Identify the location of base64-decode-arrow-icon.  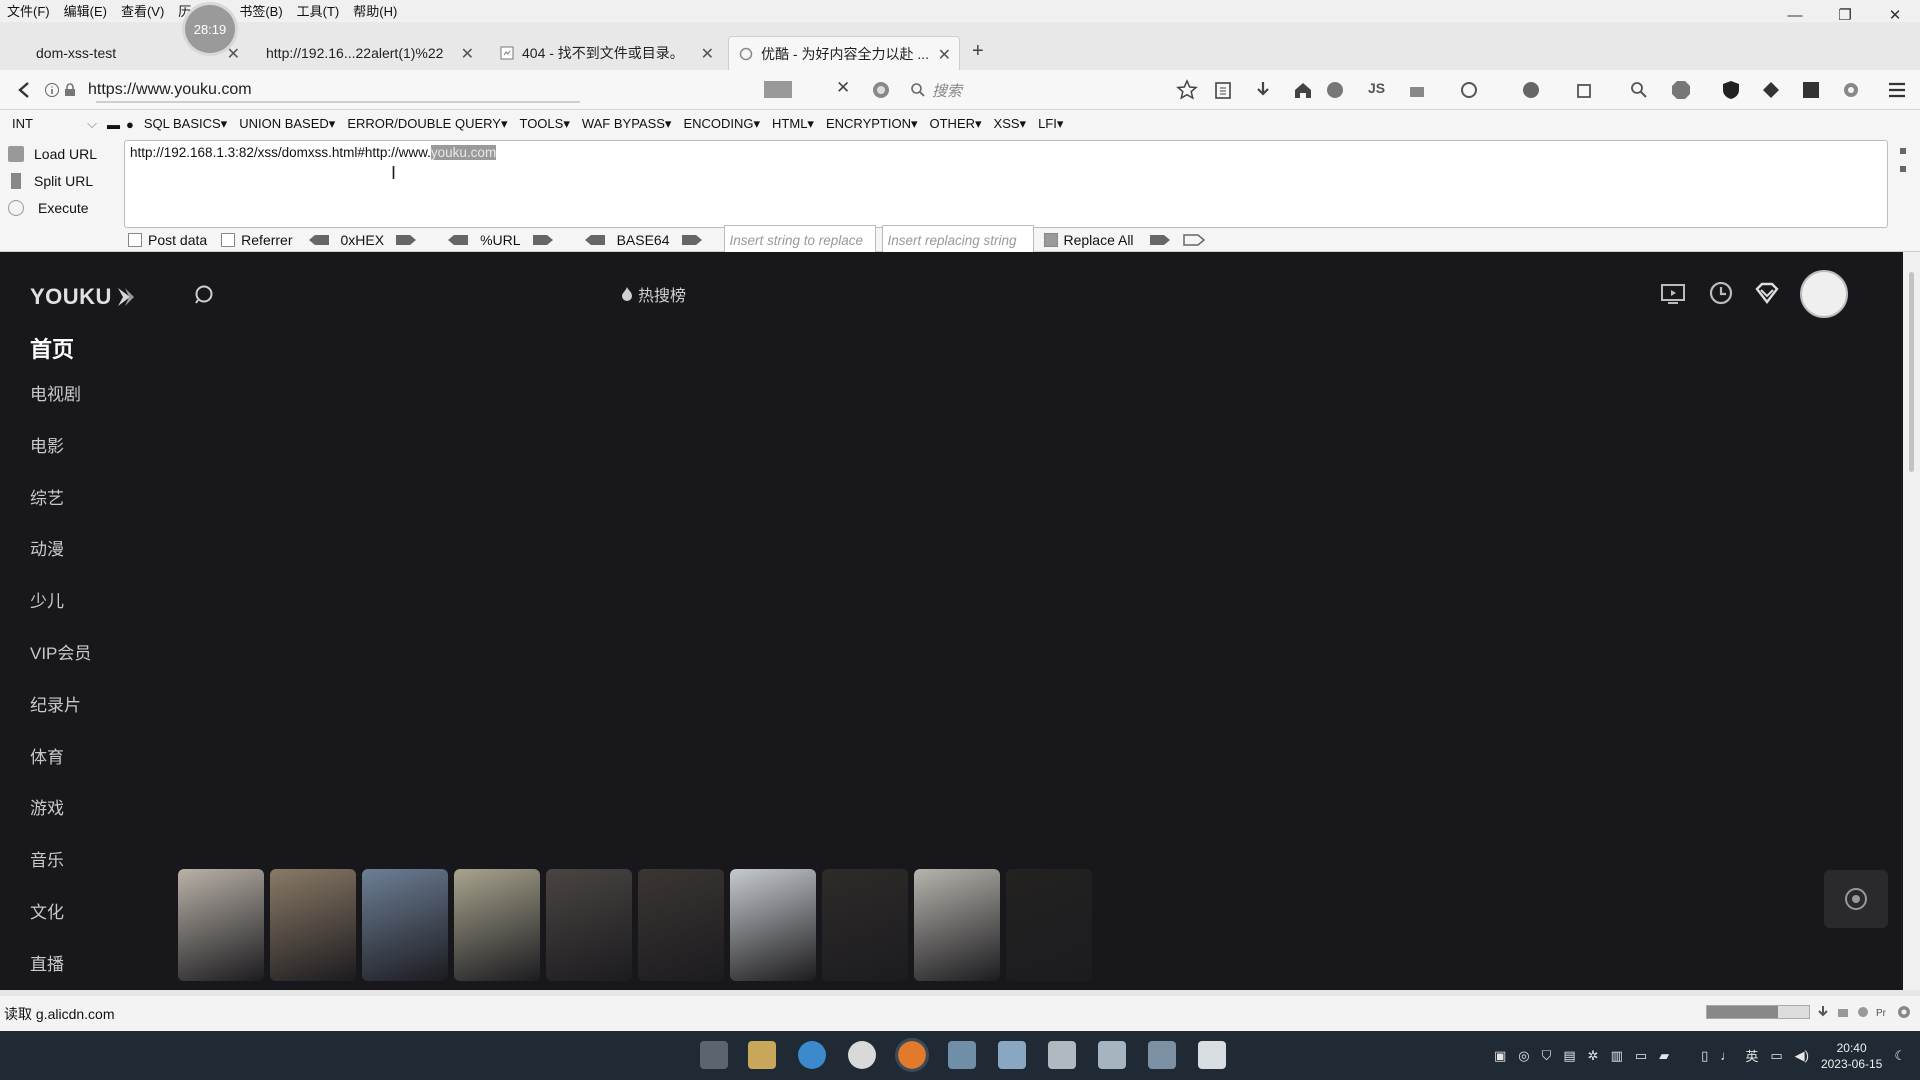
(595, 240).